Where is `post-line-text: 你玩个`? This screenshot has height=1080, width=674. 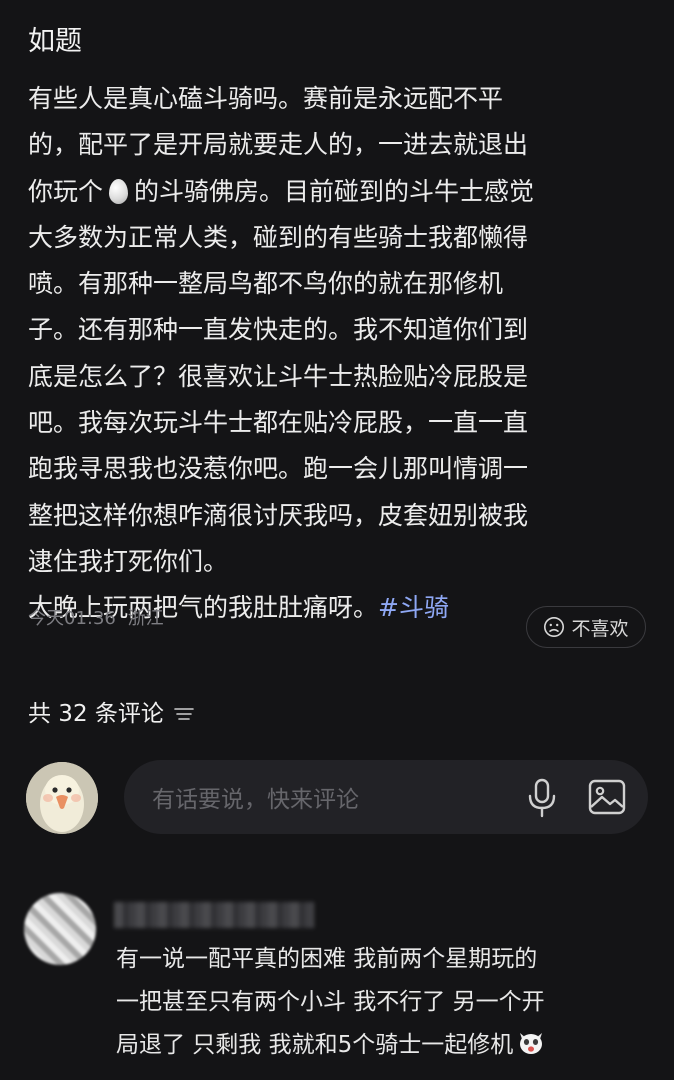 post-line-text: 你玩个 is located at coordinates (66, 191).